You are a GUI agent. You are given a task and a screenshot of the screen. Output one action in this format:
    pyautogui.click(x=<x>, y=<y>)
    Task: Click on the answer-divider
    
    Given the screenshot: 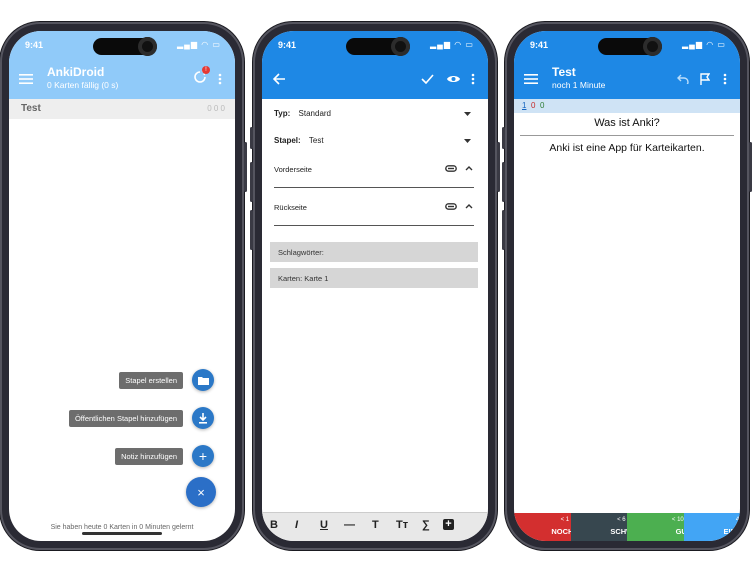 What is the action you would take?
    pyautogui.click(x=627, y=135)
    